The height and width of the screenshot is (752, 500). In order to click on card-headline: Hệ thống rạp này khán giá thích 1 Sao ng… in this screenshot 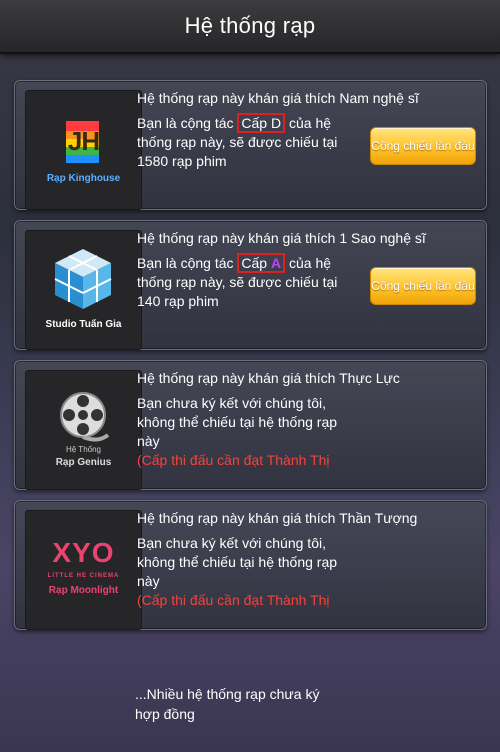, I will do `click(281, 238)`.